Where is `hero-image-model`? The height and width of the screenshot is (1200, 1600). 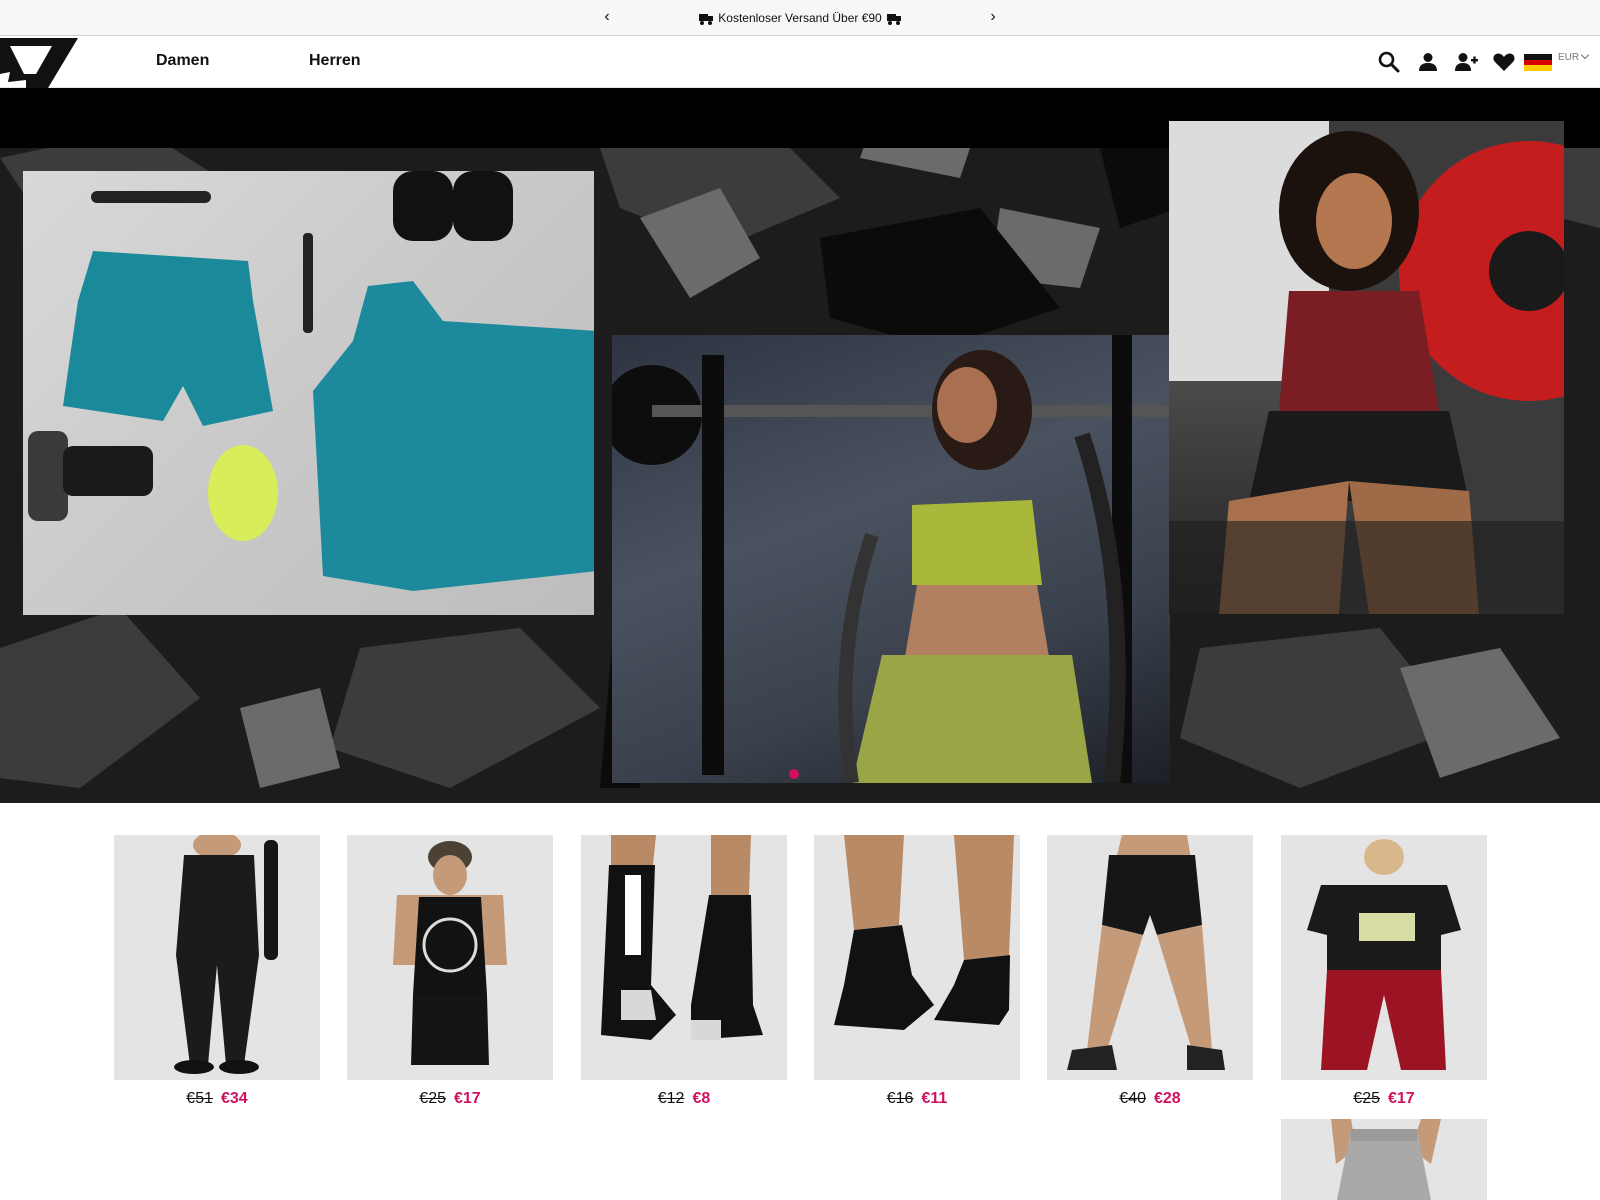
hero-image-model is located at coordinates (1366, 367).